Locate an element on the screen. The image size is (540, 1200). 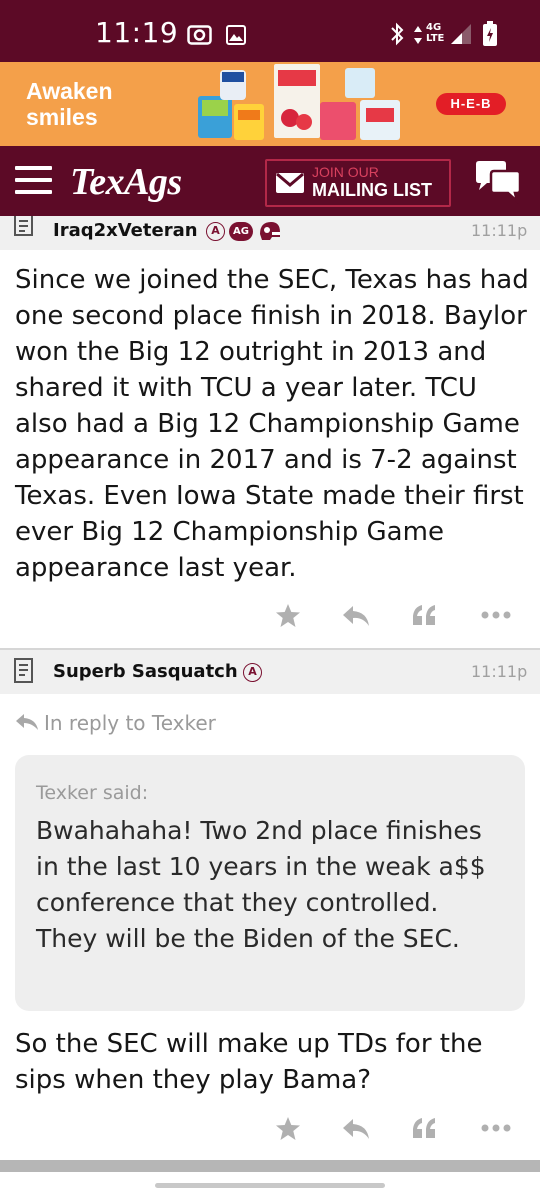
data-arrows-icon is located at coordinates (418, 35).